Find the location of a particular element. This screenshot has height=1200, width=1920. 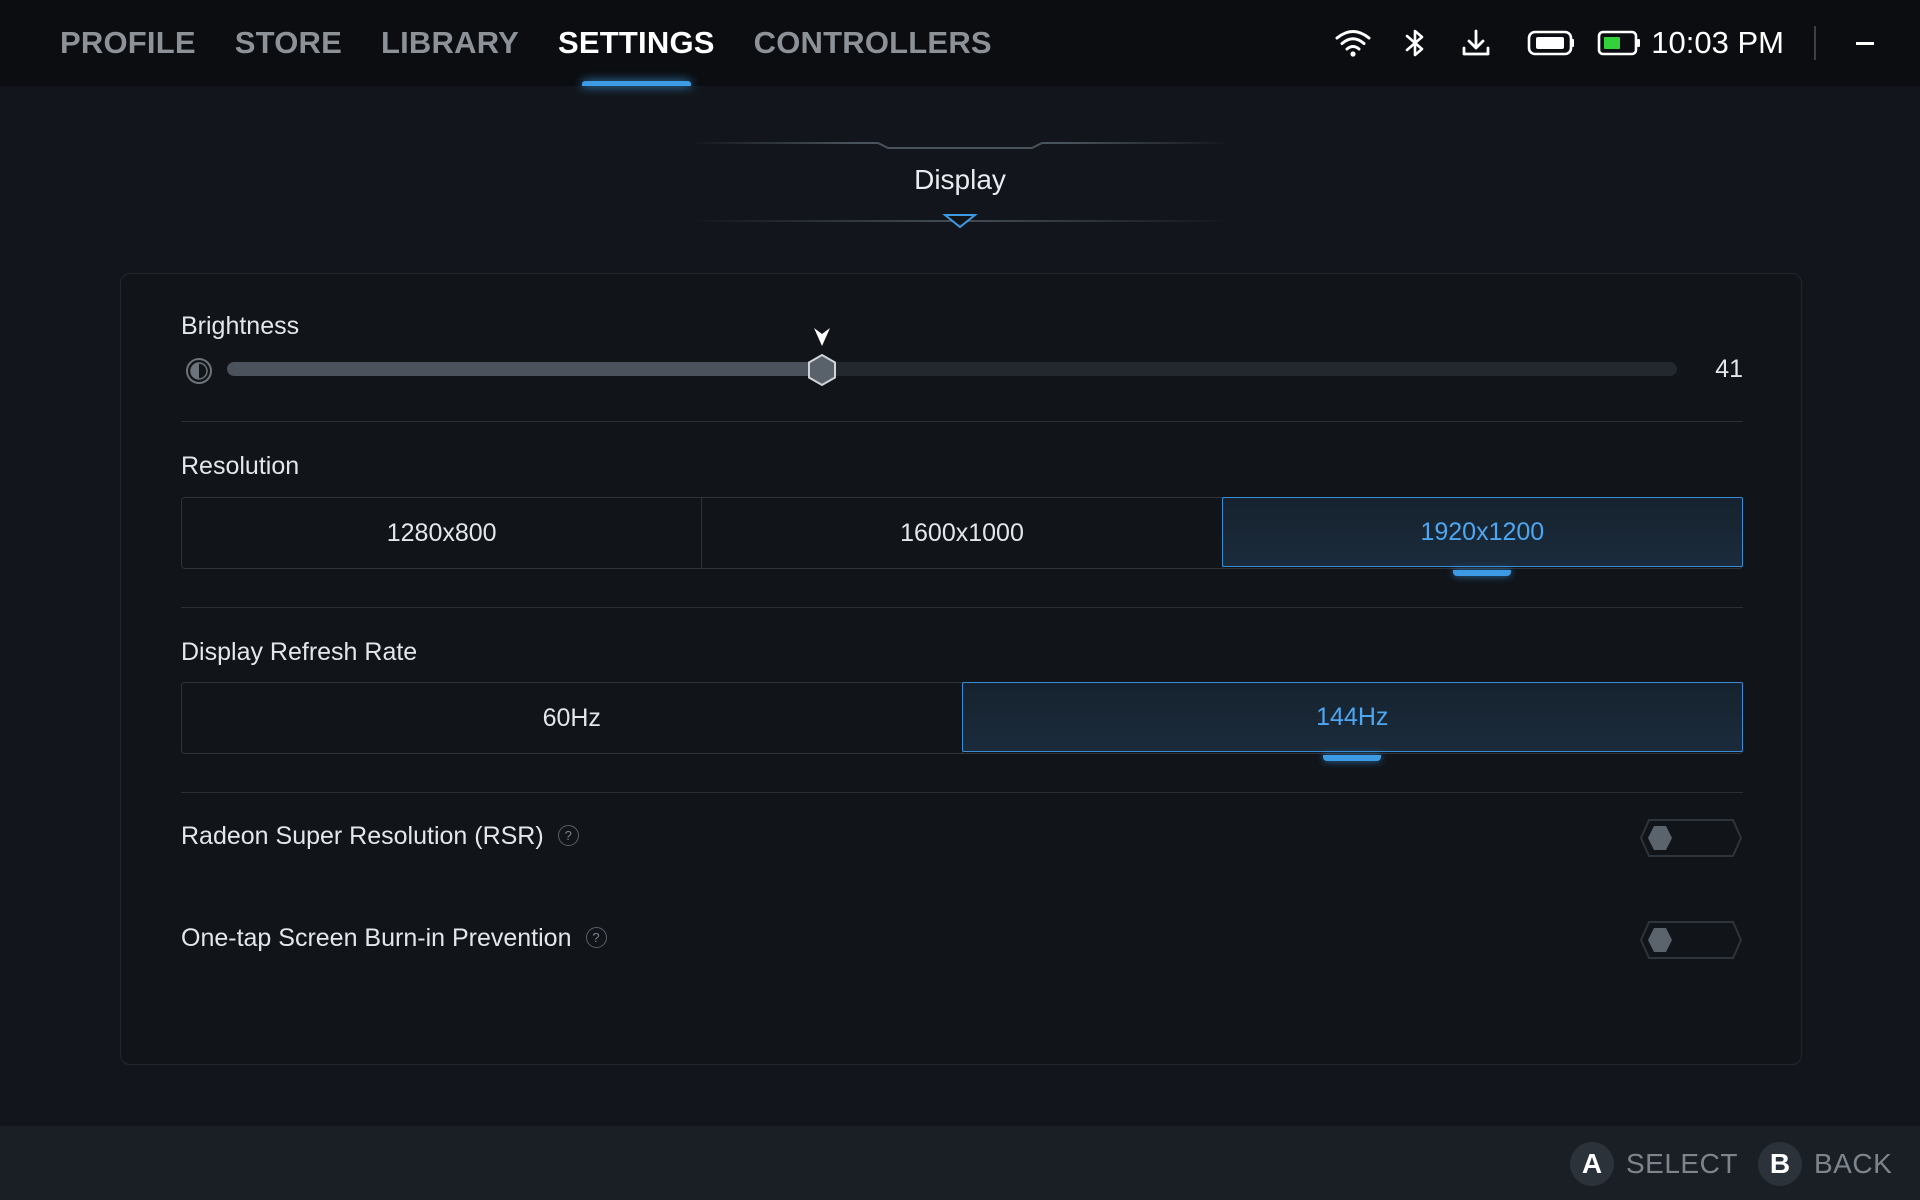

back-label: BACK is located at coordinates (1853, 1163).